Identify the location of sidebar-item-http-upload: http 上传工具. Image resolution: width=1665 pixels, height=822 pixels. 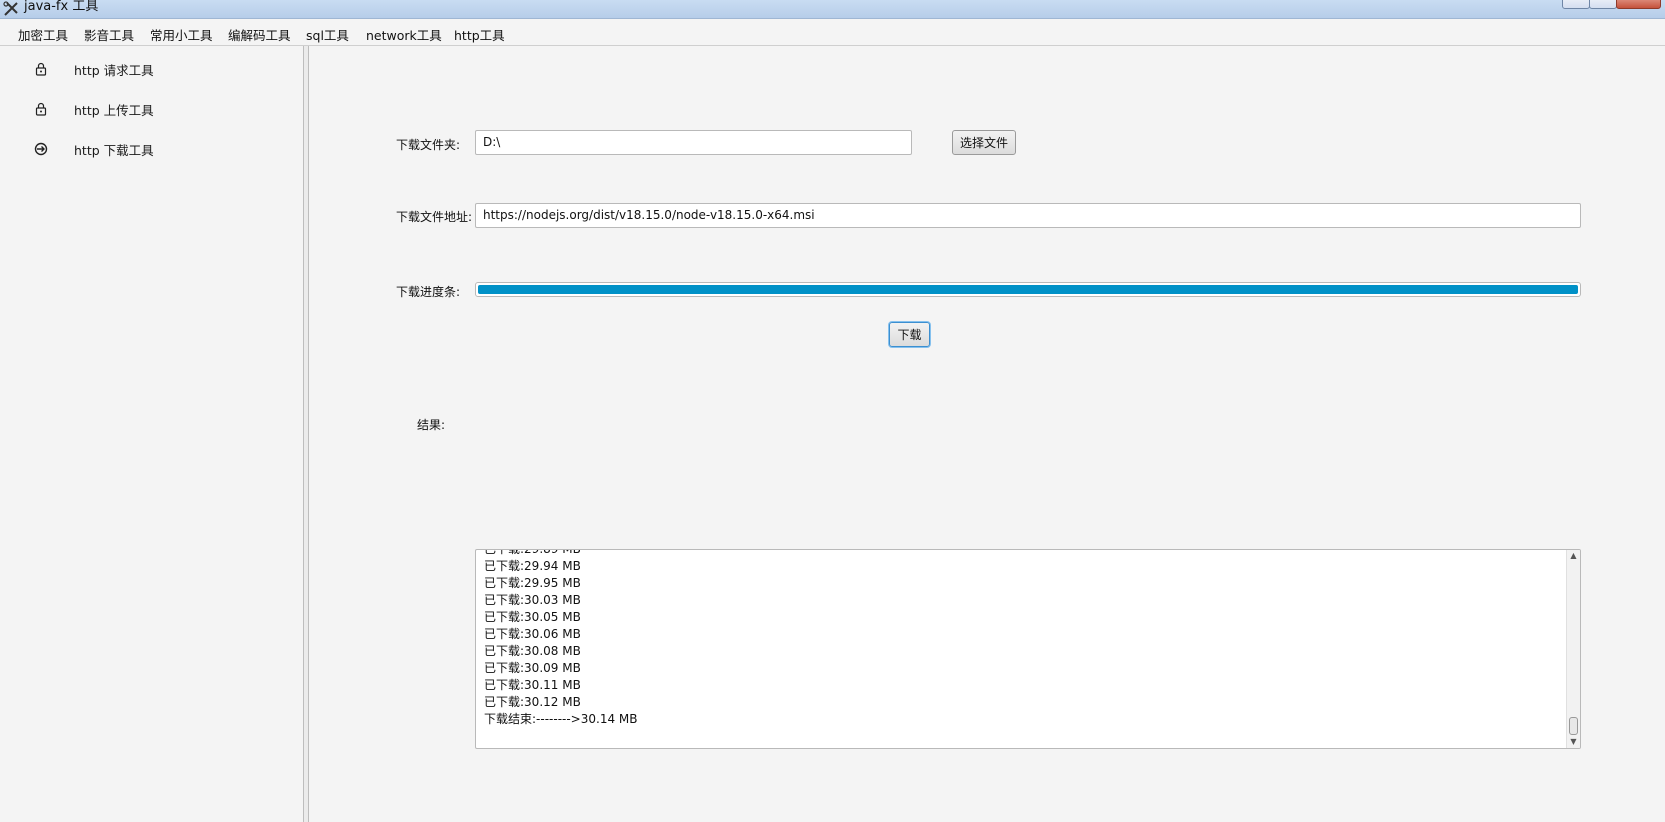
(150, 111).